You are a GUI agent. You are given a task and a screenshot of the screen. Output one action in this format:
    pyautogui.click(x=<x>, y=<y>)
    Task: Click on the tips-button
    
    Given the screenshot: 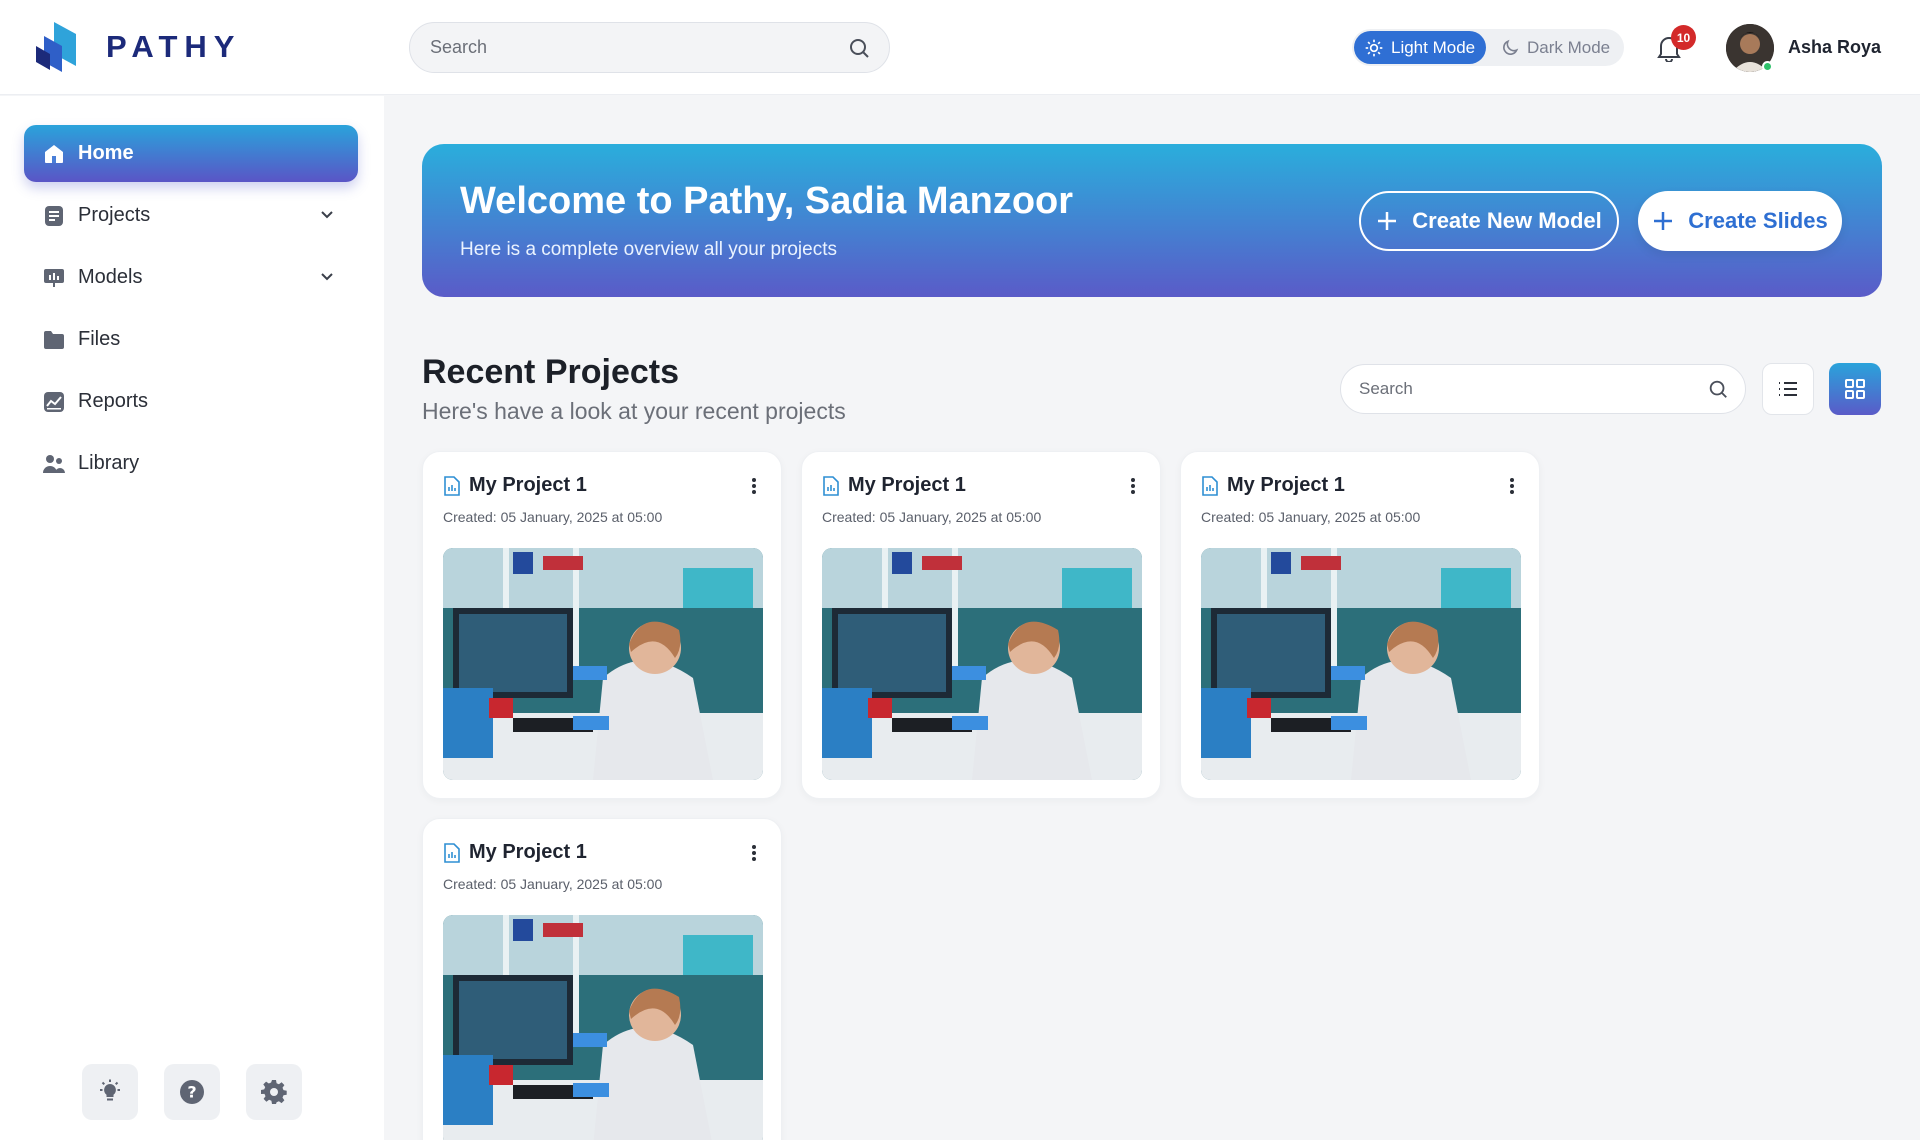 What is the action you would take?
    pyautogui.click(x=110, y=1092)
    